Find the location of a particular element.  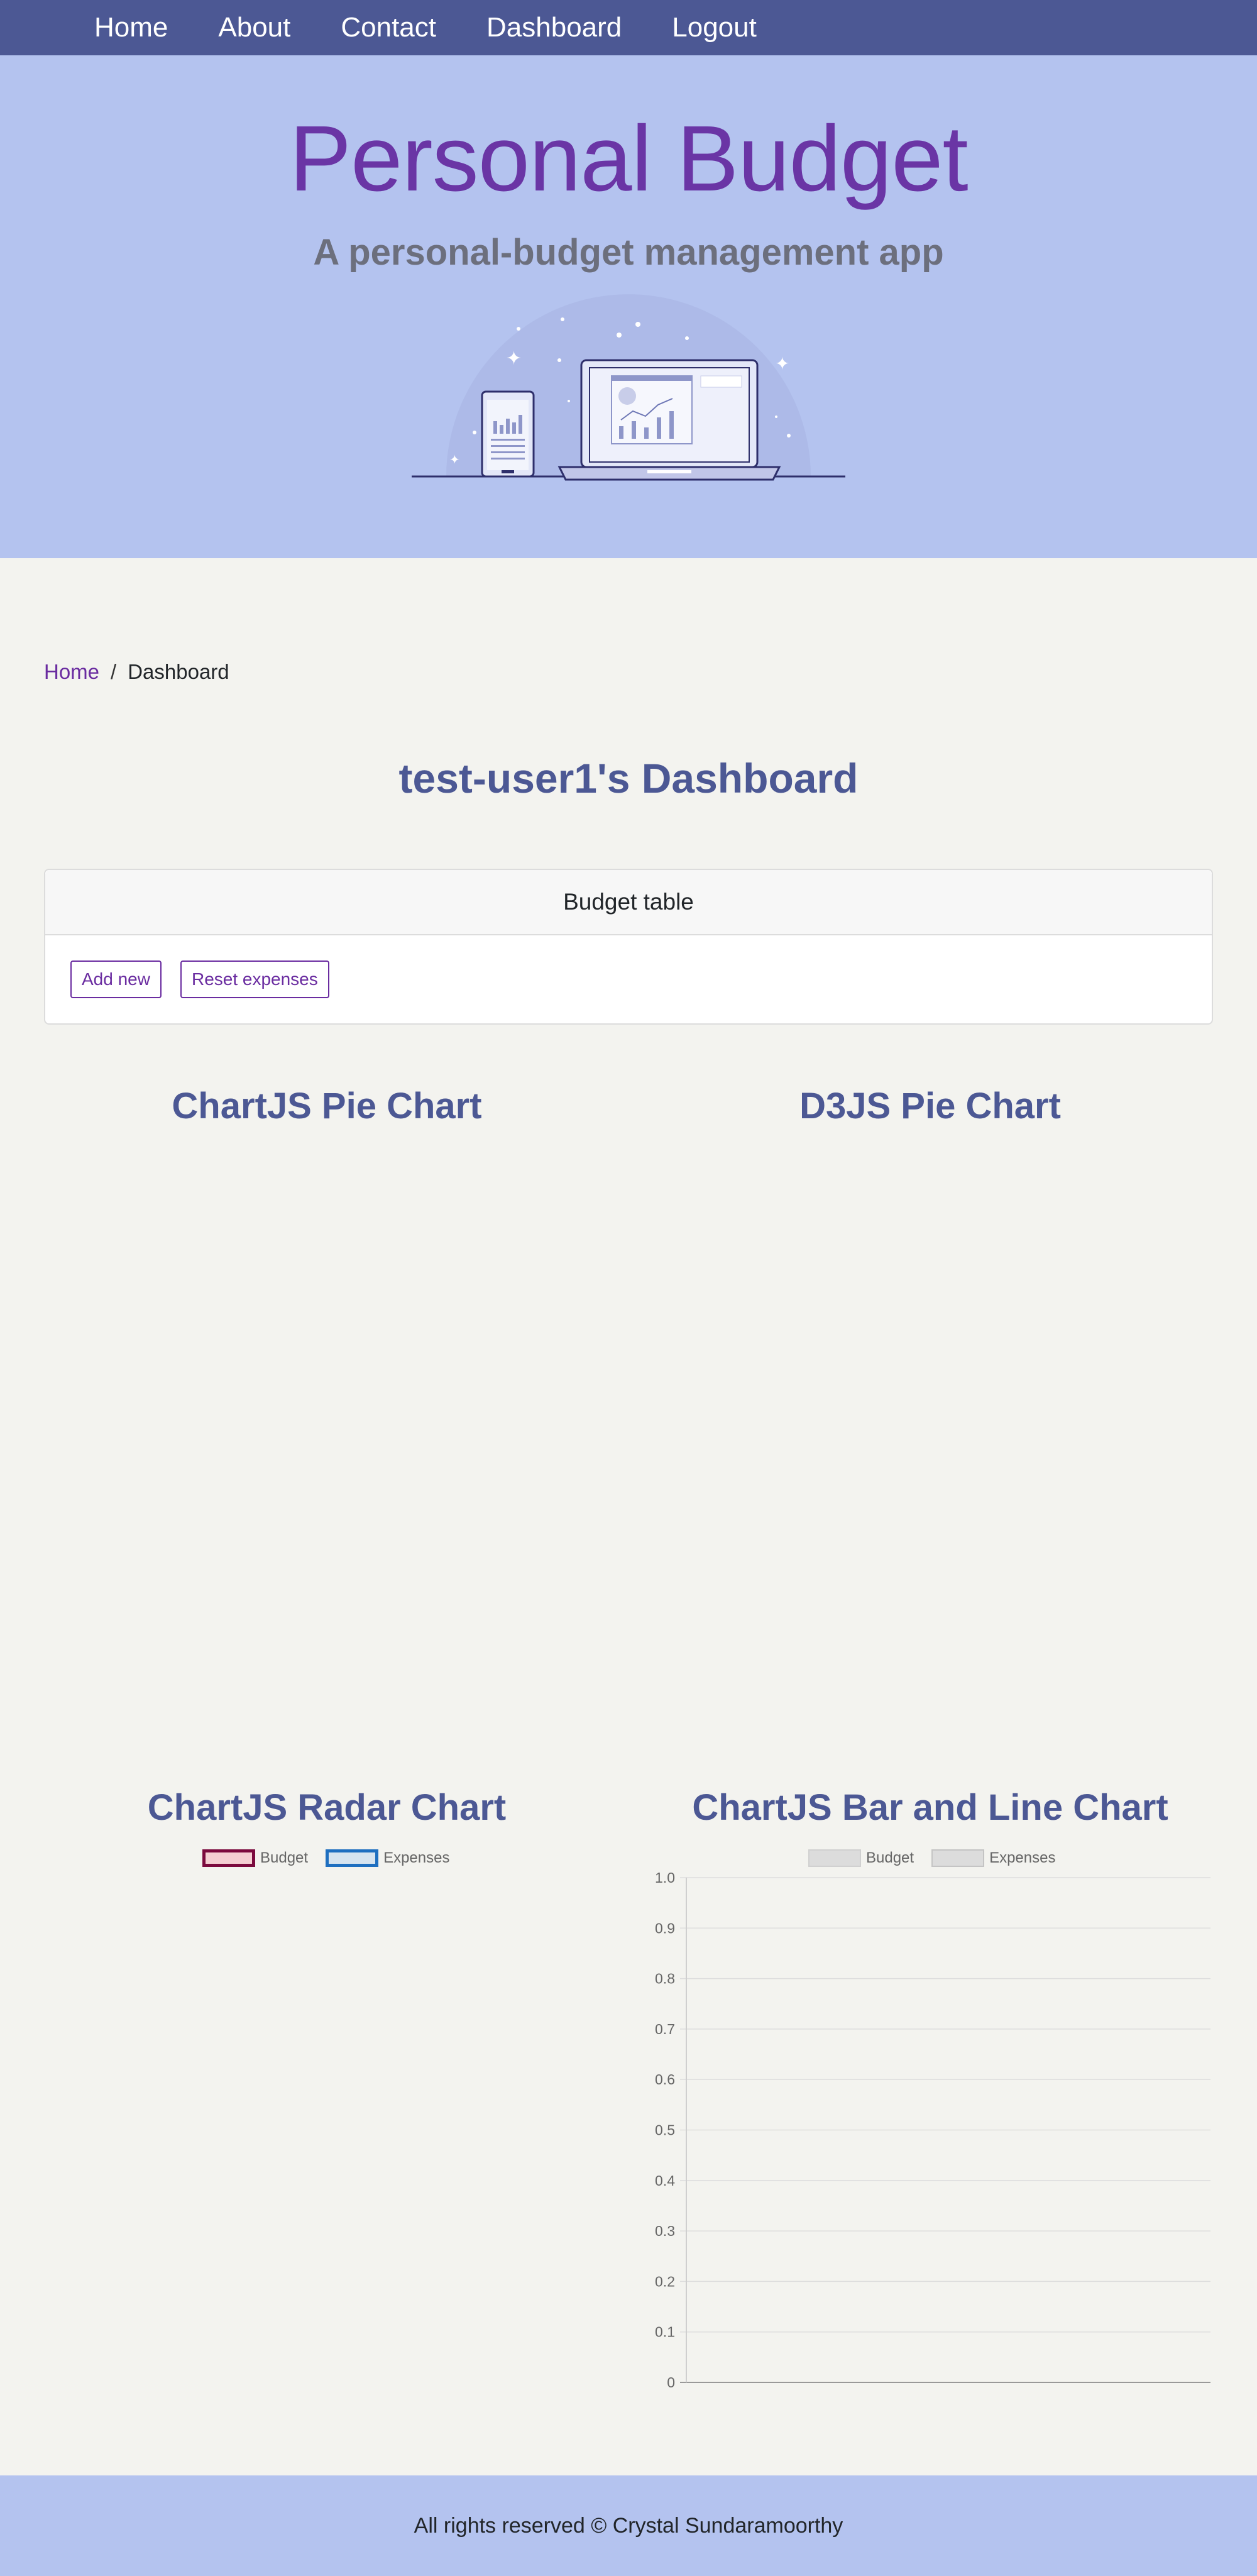

budget-table-body: Add new Reset expenses is located at coordinates (628, 979).